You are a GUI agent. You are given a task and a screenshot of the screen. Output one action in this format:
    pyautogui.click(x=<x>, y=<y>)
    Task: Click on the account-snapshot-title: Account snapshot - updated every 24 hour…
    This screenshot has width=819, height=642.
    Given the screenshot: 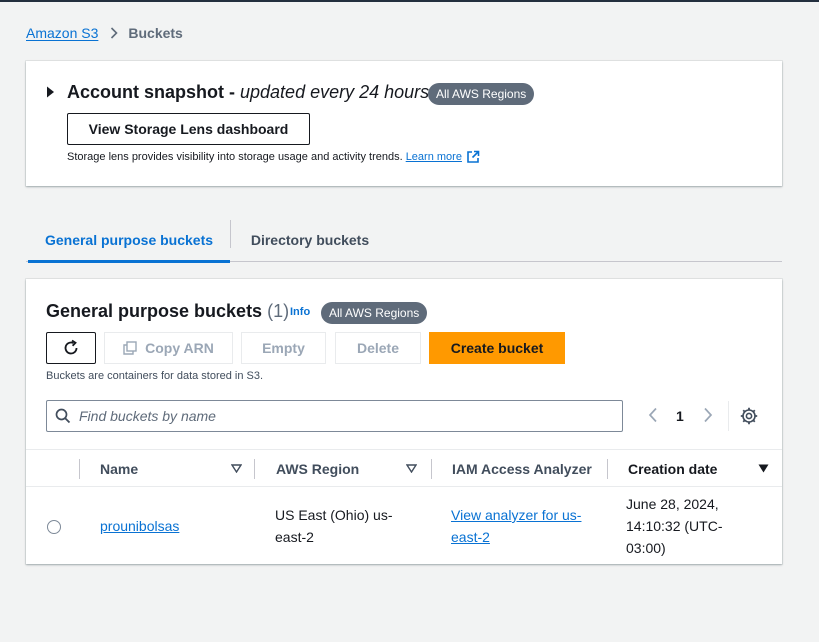 What is the action you would take?
    pyautogui.click(x=248, y=92)
    